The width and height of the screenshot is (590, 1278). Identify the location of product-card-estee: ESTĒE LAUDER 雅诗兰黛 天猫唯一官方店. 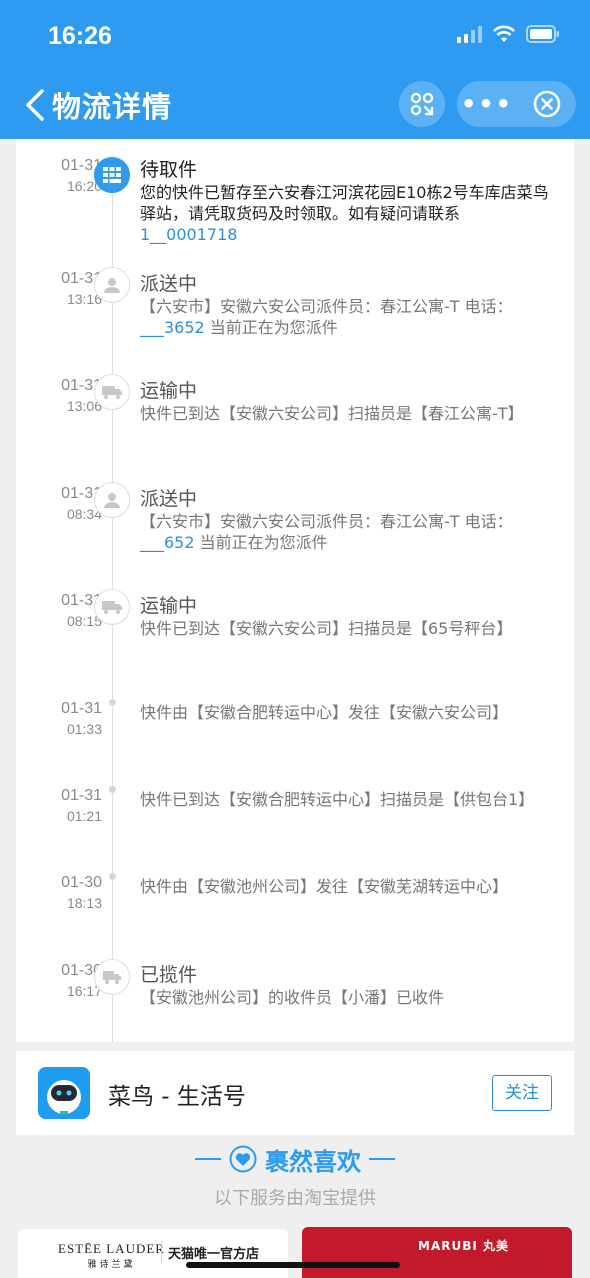
(153, 1253).